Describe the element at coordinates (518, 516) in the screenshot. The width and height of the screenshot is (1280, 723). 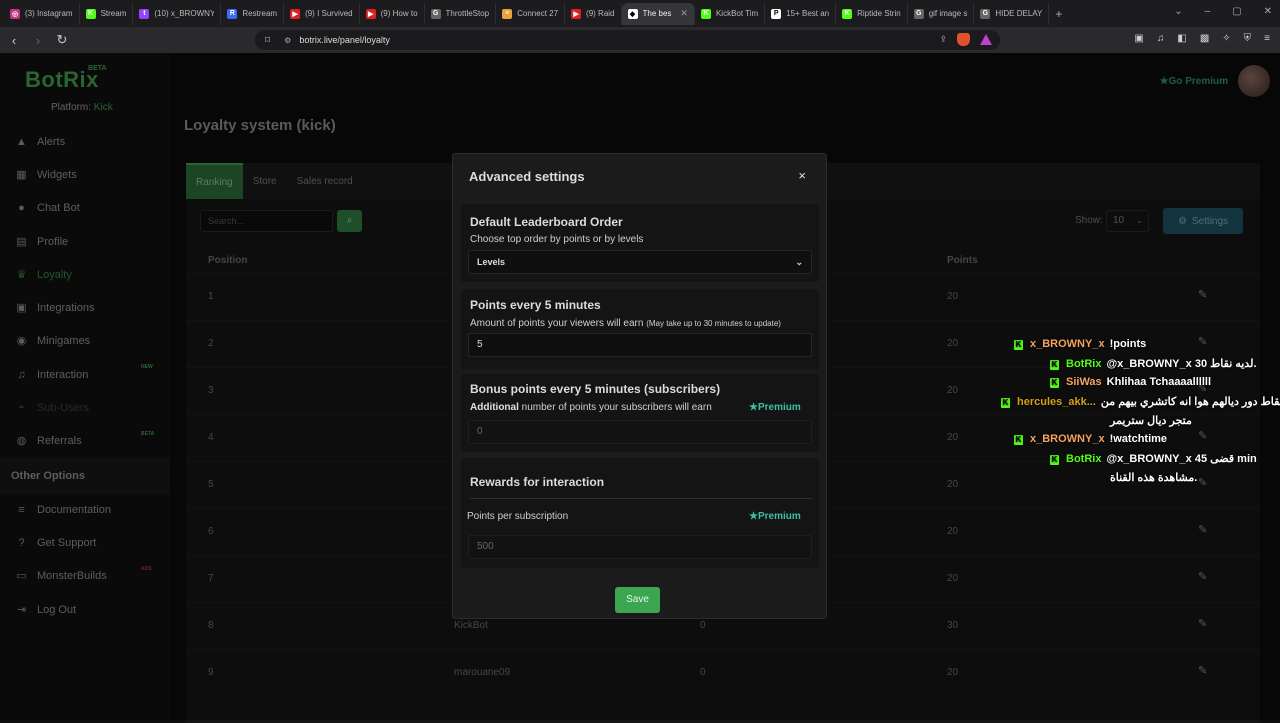
I see `rewards-label: Points per subscription` at that location.